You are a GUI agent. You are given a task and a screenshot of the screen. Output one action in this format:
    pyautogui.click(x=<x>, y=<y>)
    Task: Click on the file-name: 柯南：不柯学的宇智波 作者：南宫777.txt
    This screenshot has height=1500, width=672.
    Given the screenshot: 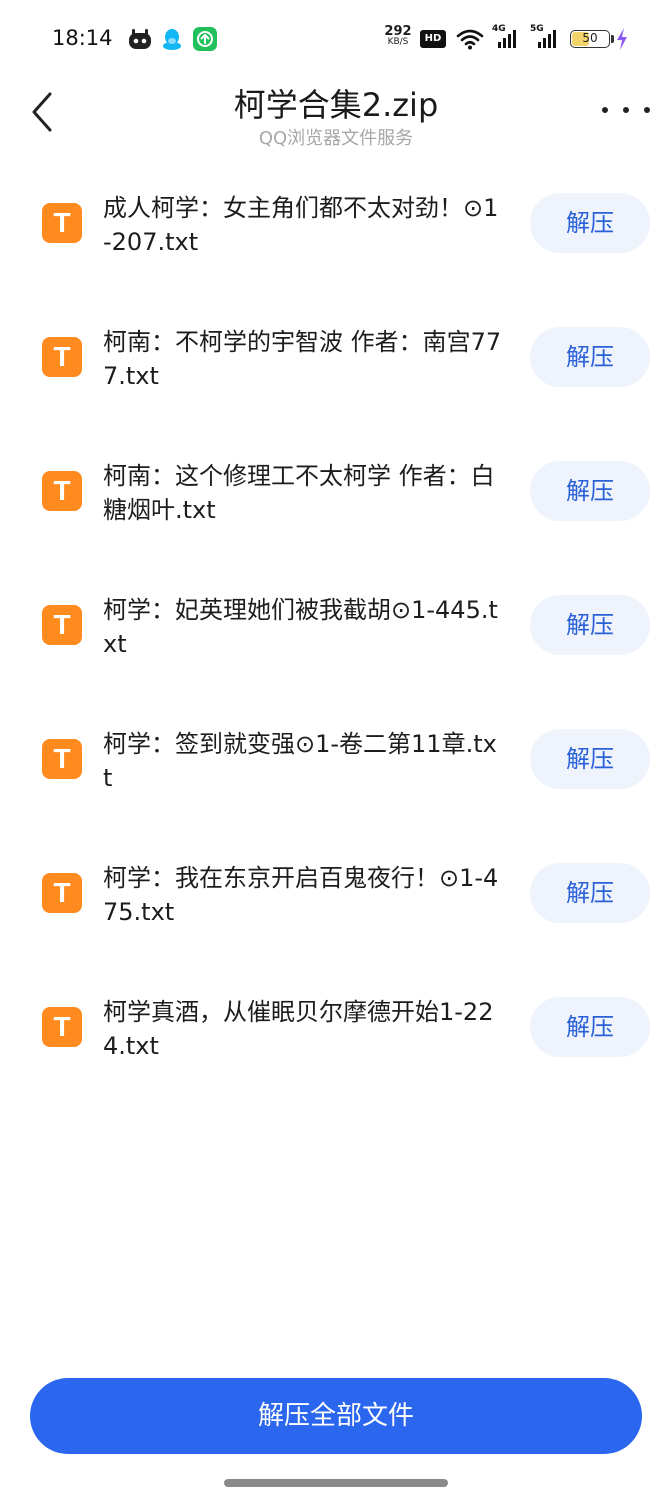 What is the action you would take?
    pyautogui.click(x=302, y=359)
    